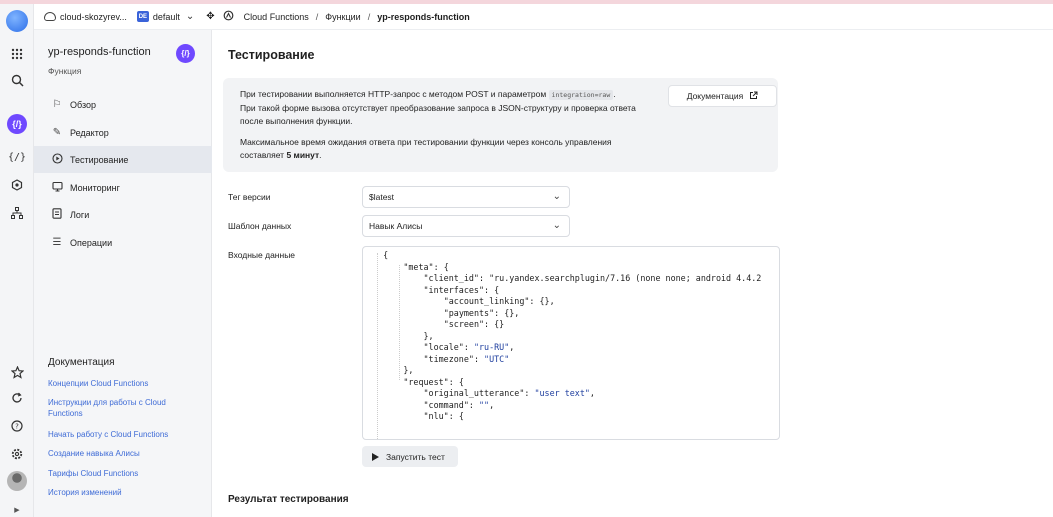 This screenshot has width=1053, height=517. Describe the element at coordinates (185, 53) in the screenshot. I see `function-badge-icon: {/}` at that location.